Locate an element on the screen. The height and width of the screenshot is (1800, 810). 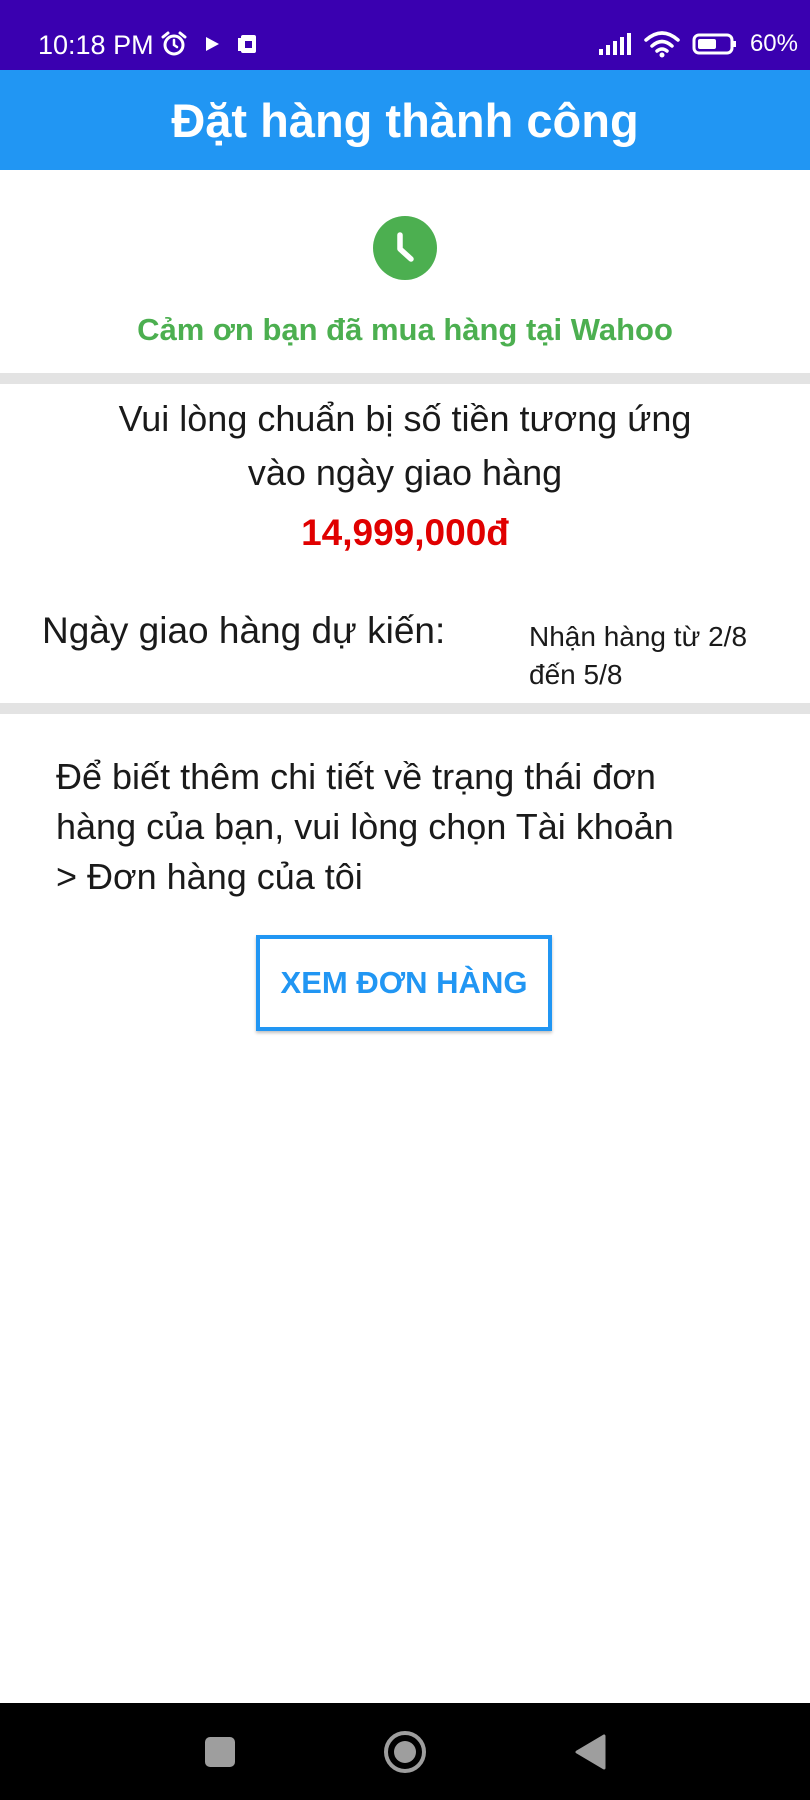
recents-icon is located at coordinates (220, 1751).